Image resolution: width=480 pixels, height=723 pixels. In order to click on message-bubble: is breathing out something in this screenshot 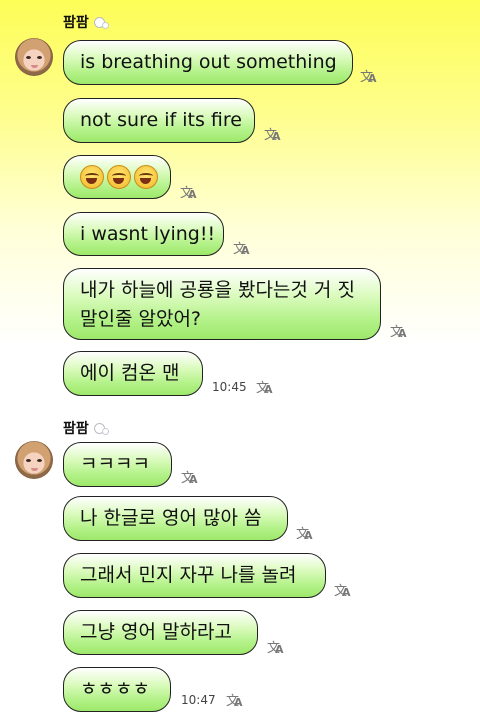, I will do `click(208, 62)`.